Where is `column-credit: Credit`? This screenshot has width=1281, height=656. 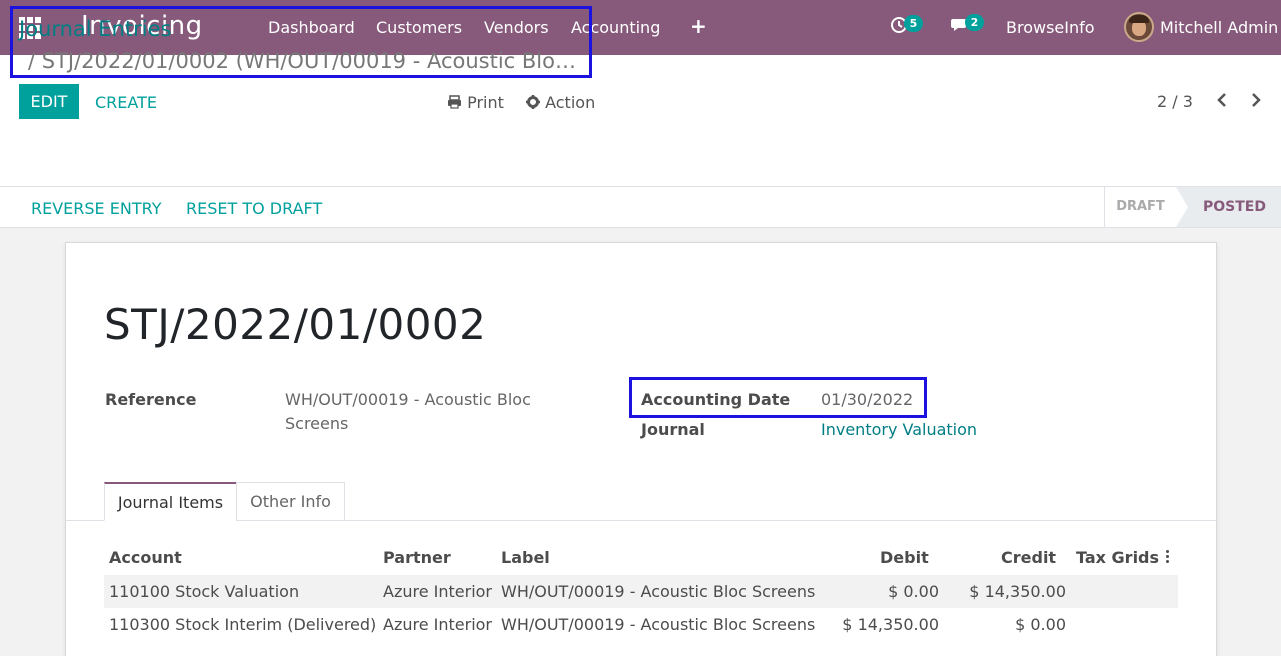
column-credit: Credit is located at coordinates (1028, 557).